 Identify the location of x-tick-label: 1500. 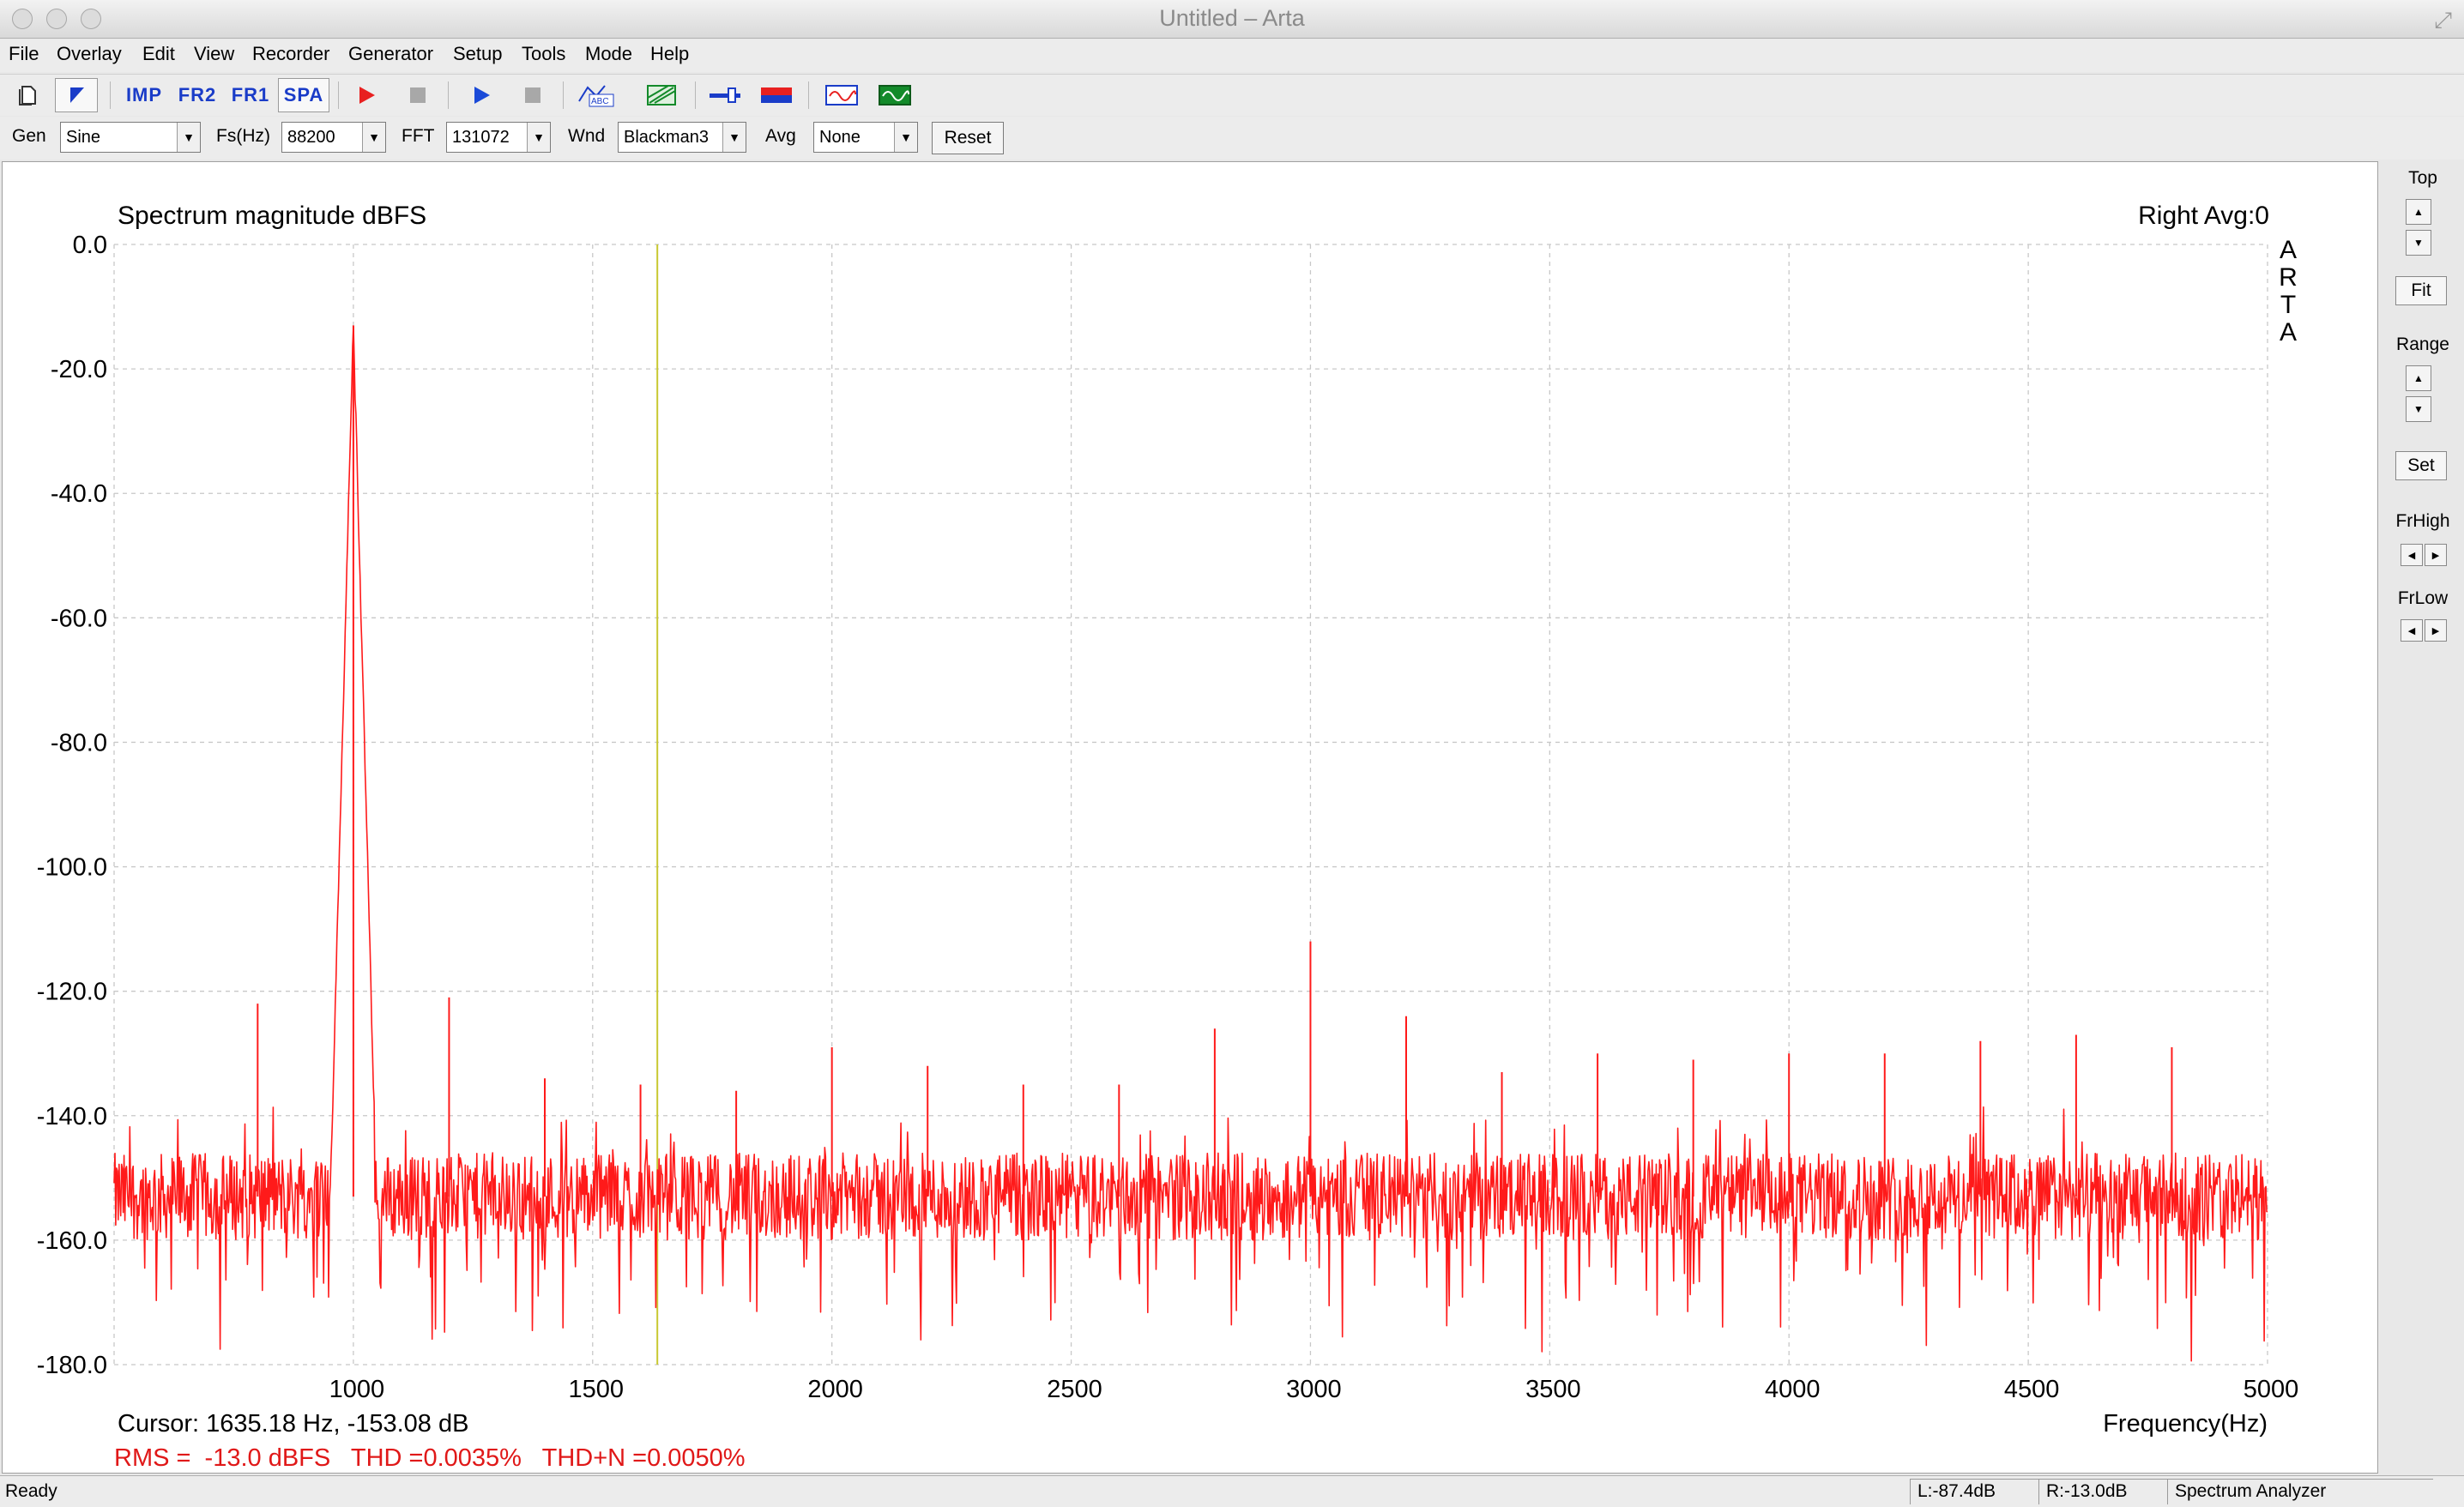
(597, 1389).